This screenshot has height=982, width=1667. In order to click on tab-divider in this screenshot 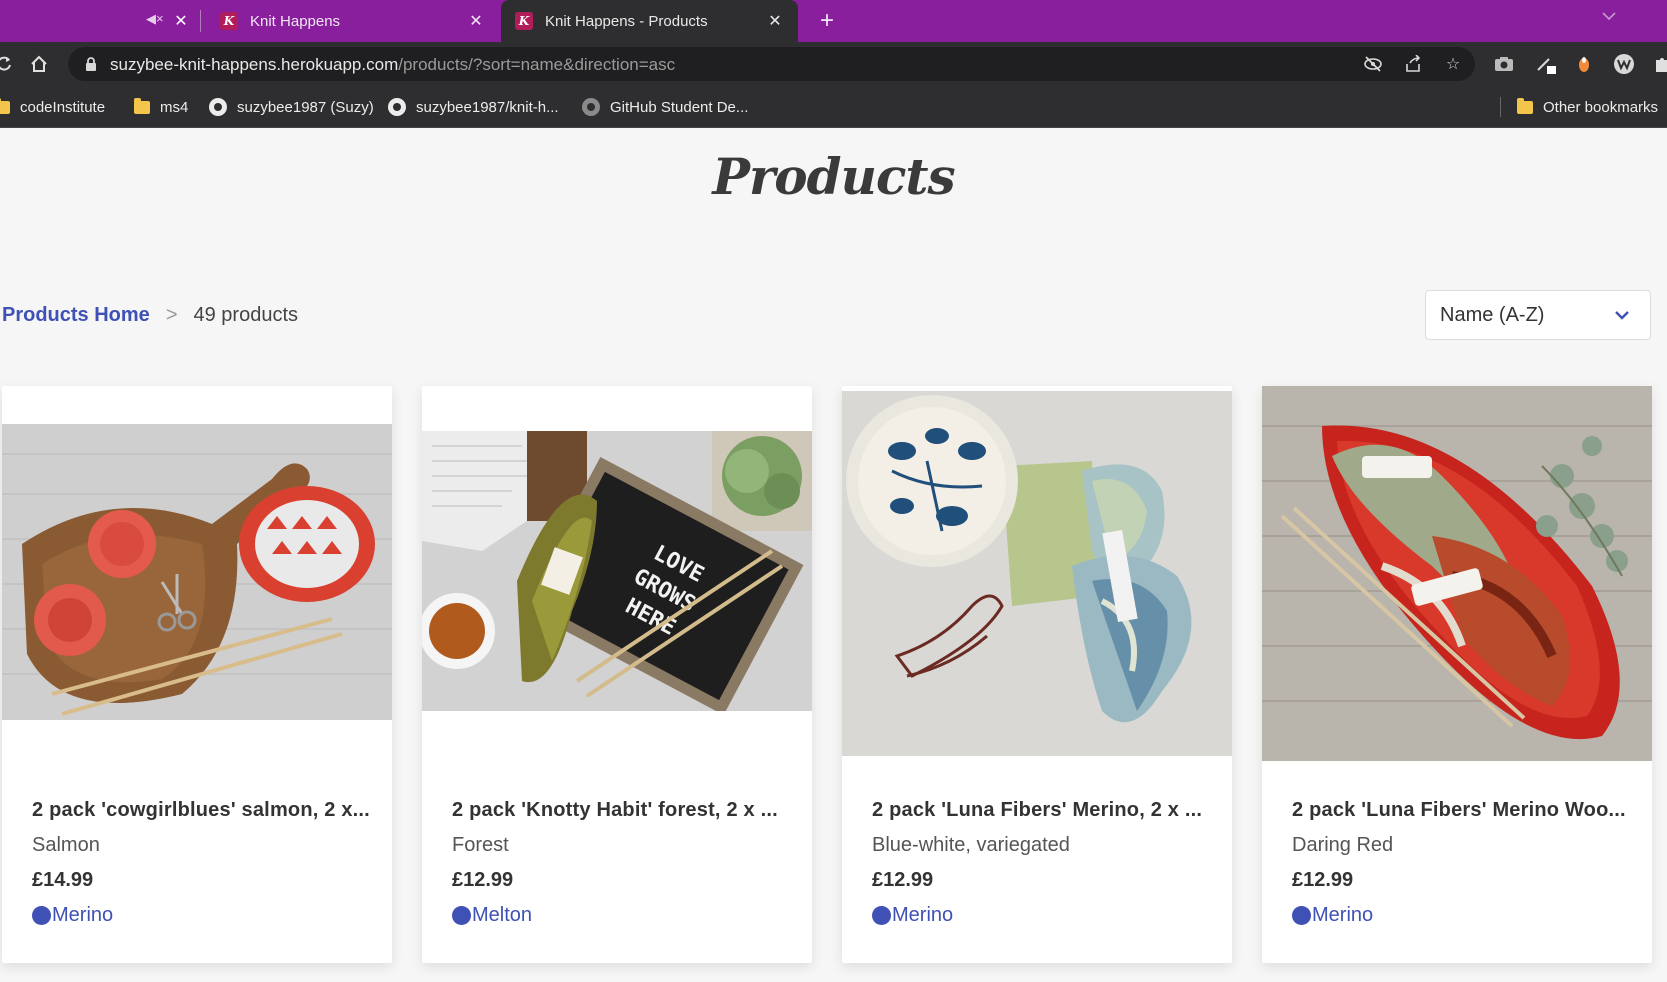, I will do `click(200, 21)`.